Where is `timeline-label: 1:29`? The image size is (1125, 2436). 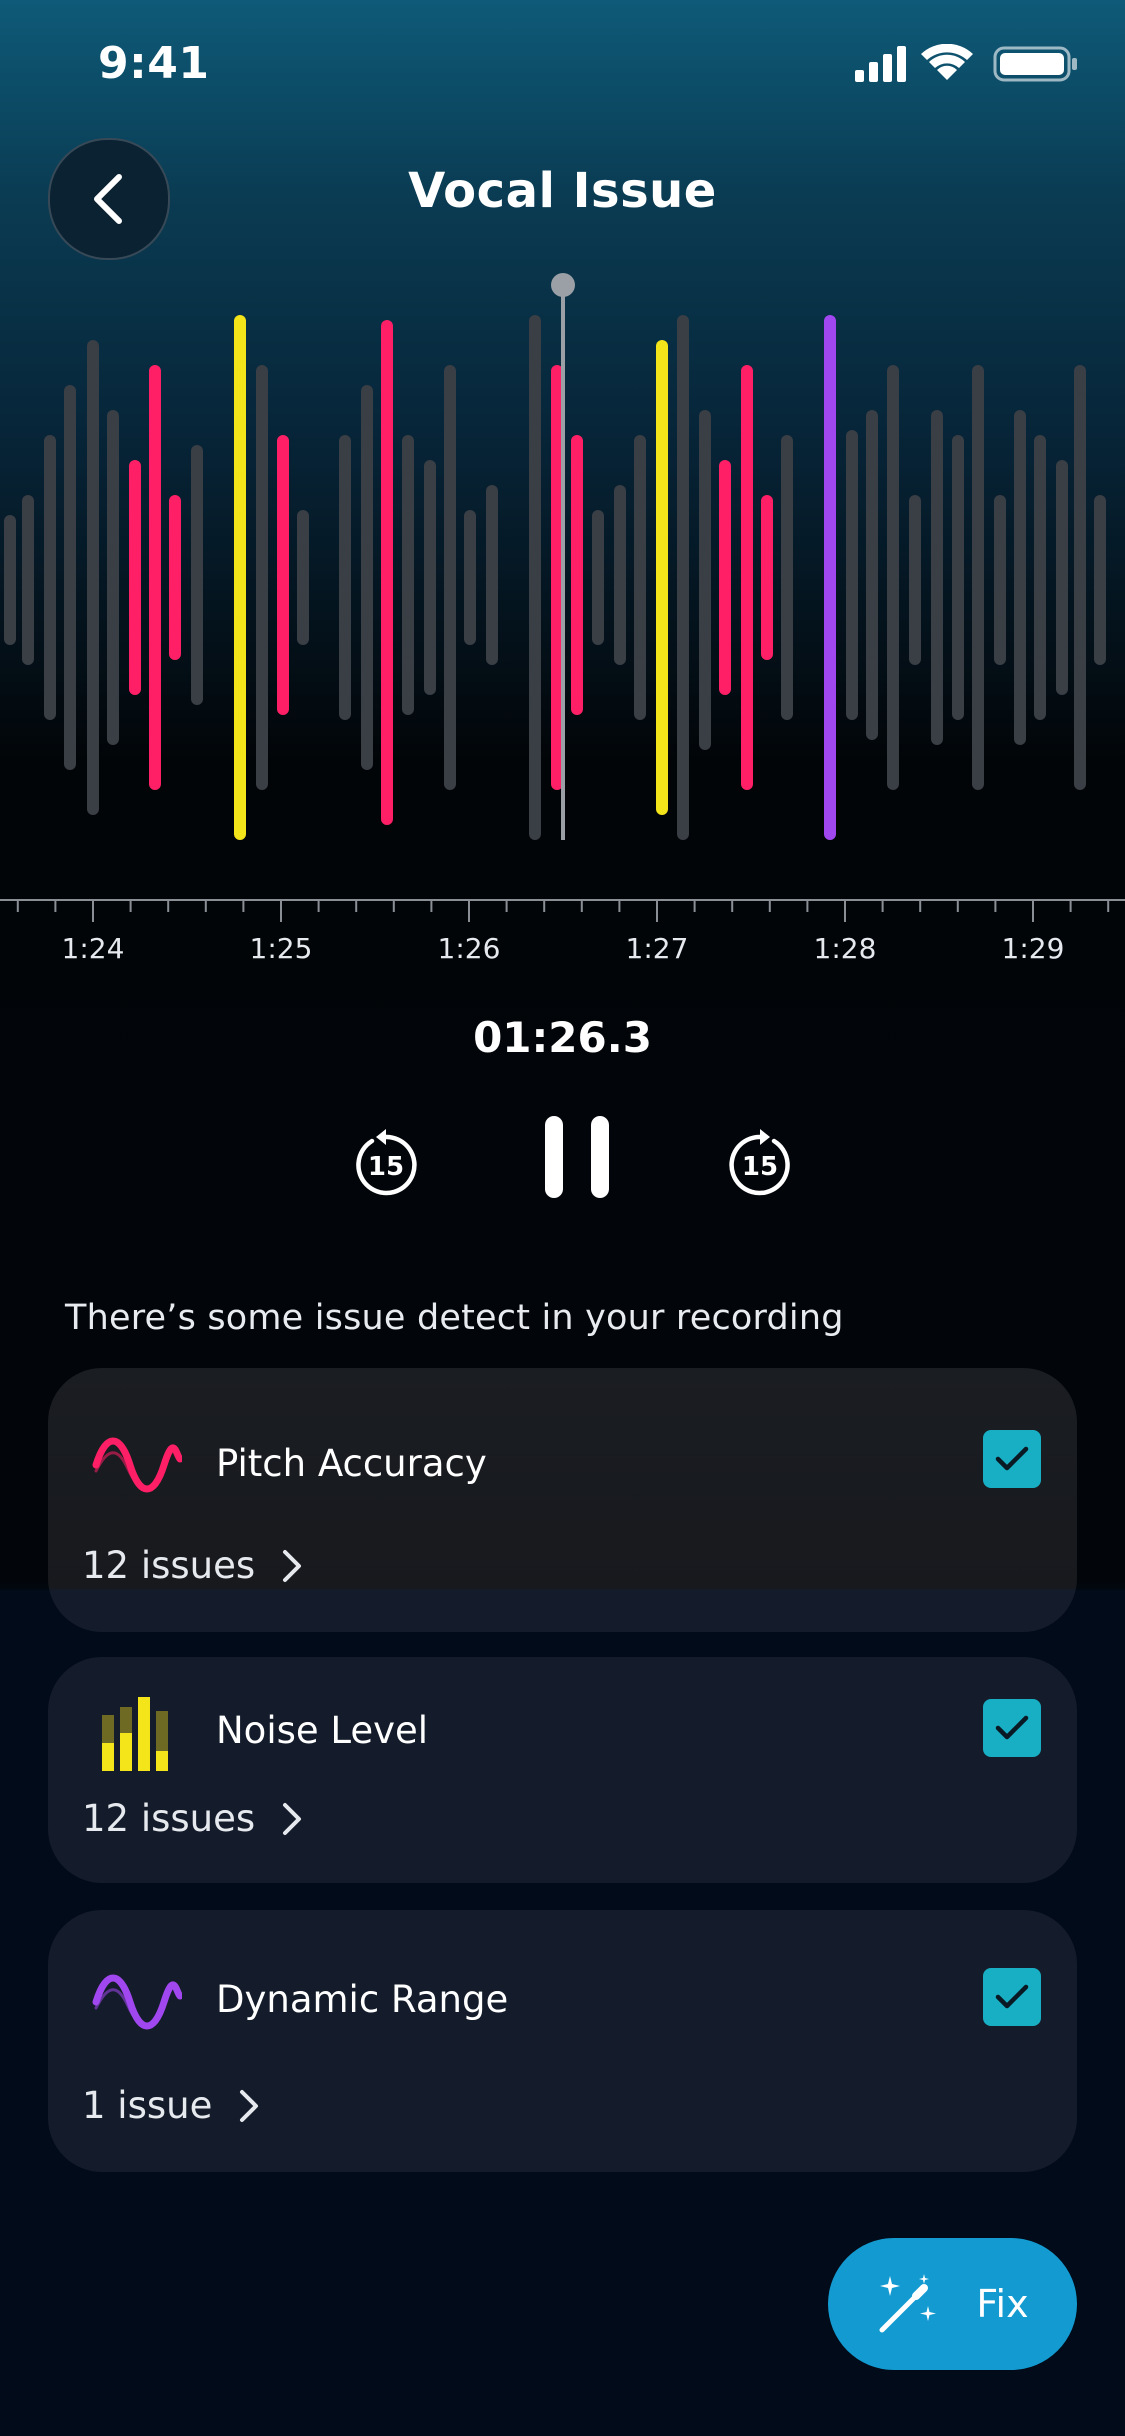 timeline-label: 1:29 is located at coordinates (1033, 948).